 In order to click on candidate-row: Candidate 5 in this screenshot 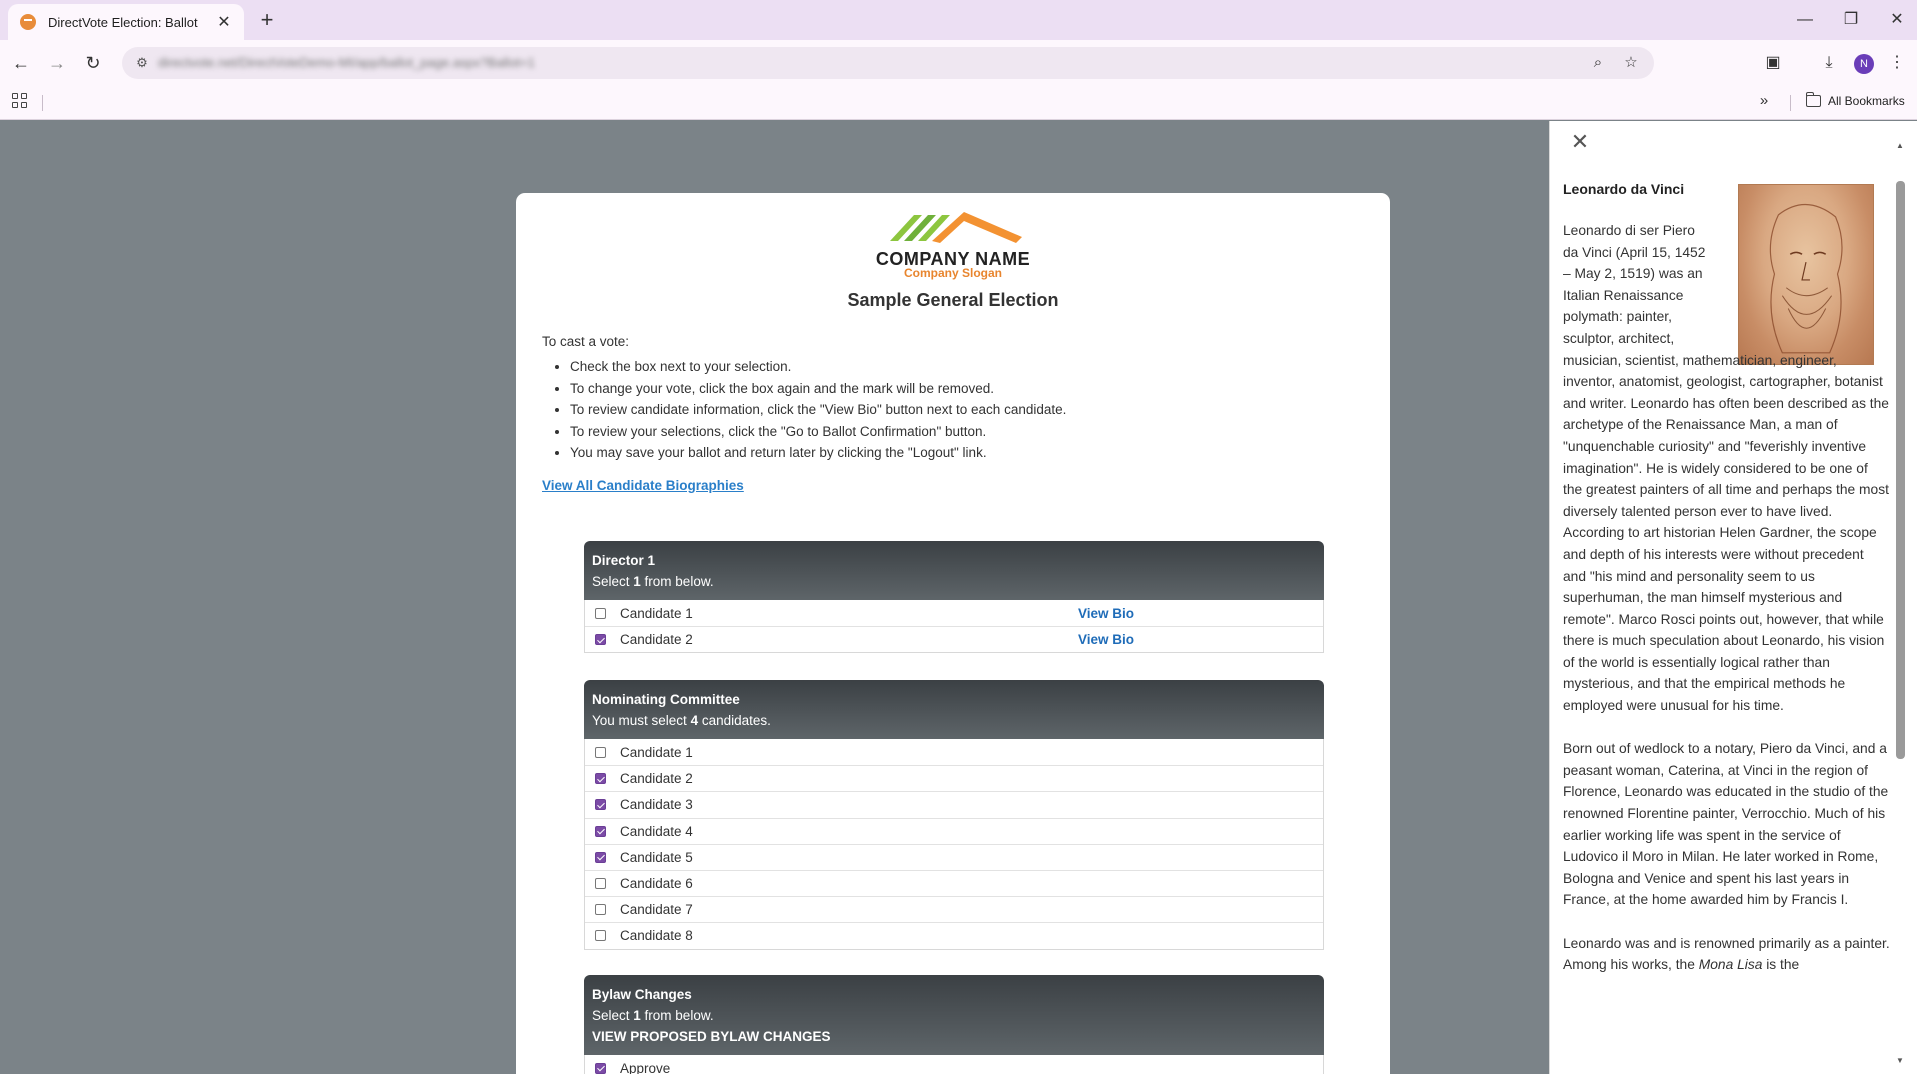, I will do `click(954, 856)`.